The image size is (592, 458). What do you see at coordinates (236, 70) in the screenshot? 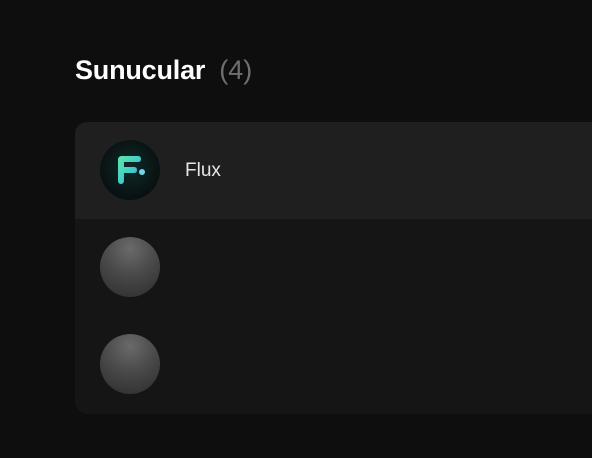
I see `section-count: (4)` at bounding box center [236, 70].